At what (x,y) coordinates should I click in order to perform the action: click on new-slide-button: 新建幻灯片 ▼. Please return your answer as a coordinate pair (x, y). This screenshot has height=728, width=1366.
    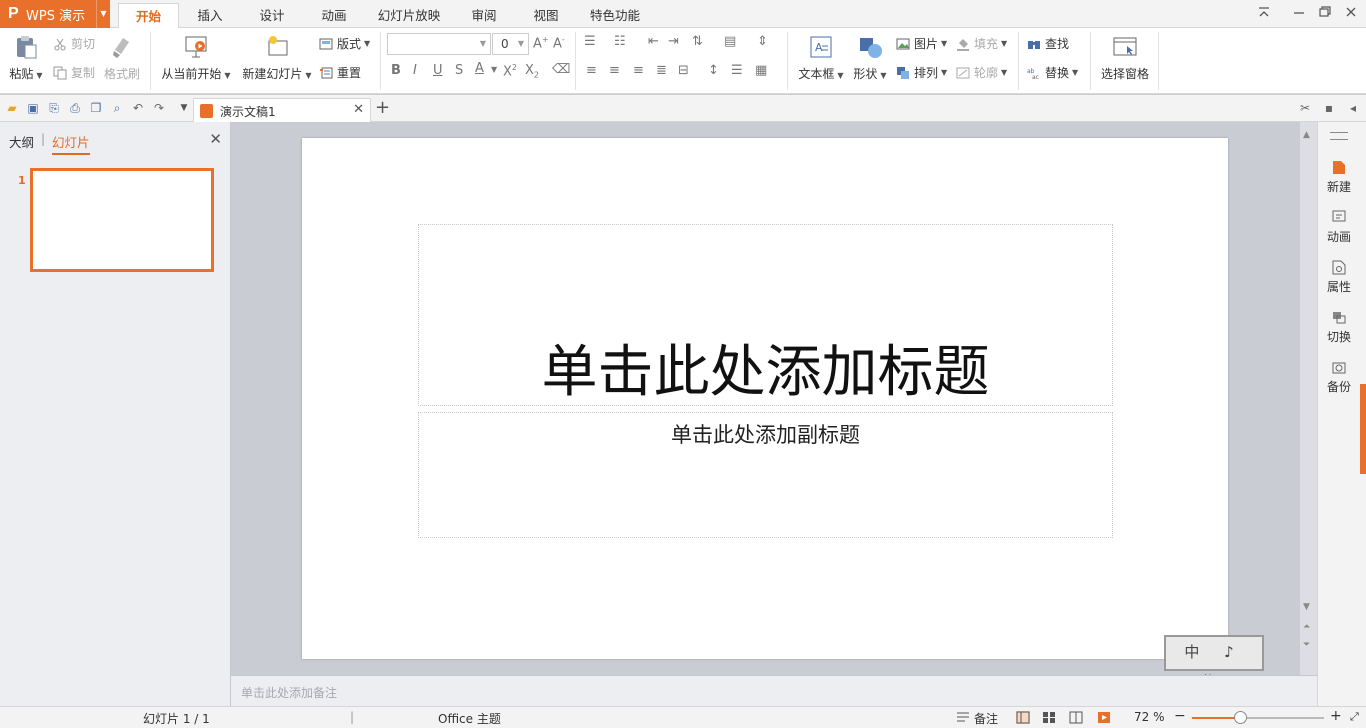
    Looking at the image, I should click on (277, 58).